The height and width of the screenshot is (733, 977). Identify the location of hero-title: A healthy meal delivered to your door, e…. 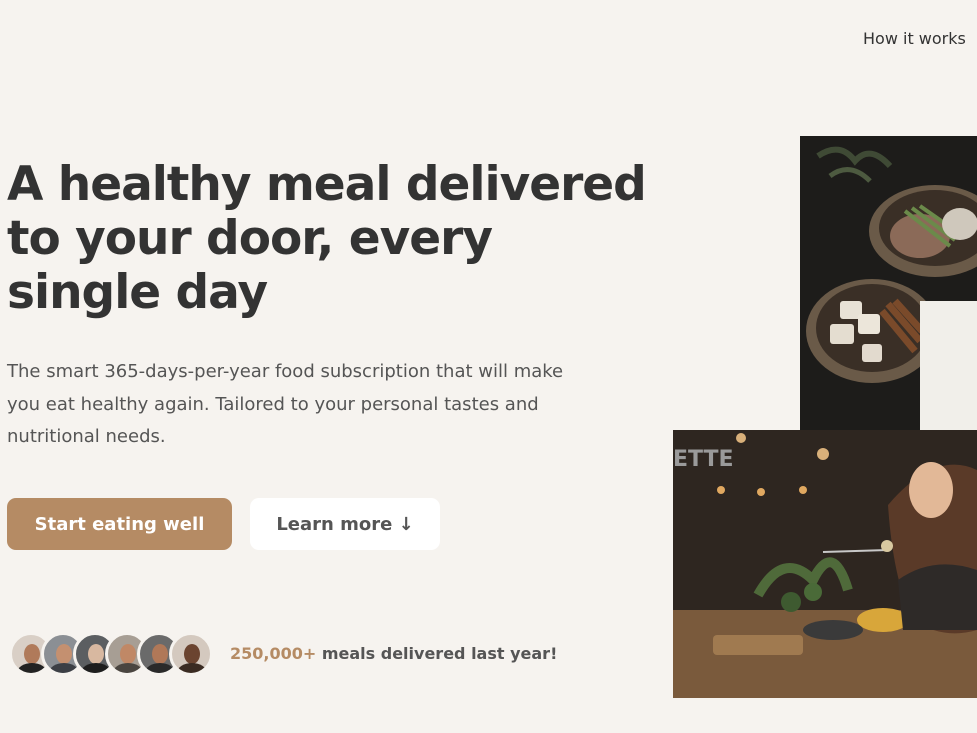
(327, 238).